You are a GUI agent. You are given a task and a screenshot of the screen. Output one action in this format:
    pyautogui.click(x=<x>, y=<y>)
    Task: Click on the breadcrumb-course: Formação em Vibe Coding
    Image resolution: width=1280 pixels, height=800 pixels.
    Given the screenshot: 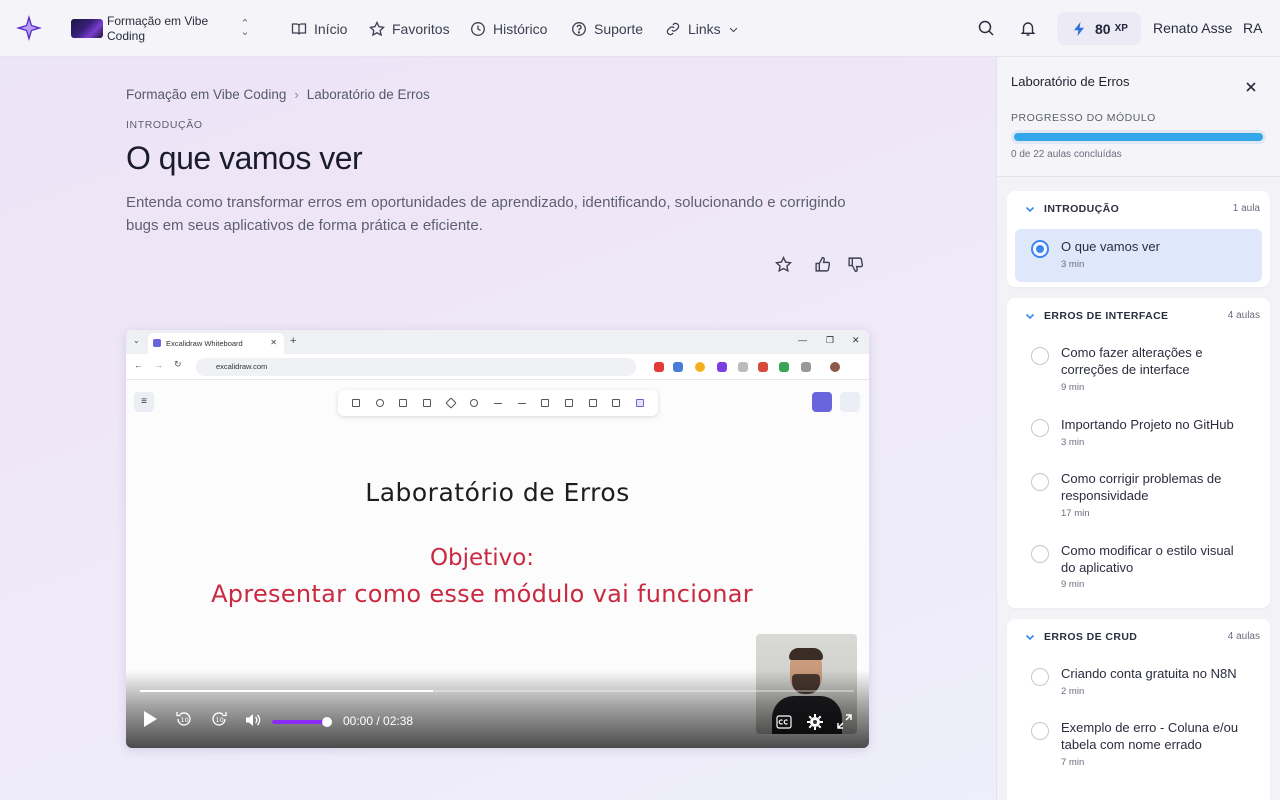 What is the action you would take?
    pyautogui.click(x=206, y=94)
    